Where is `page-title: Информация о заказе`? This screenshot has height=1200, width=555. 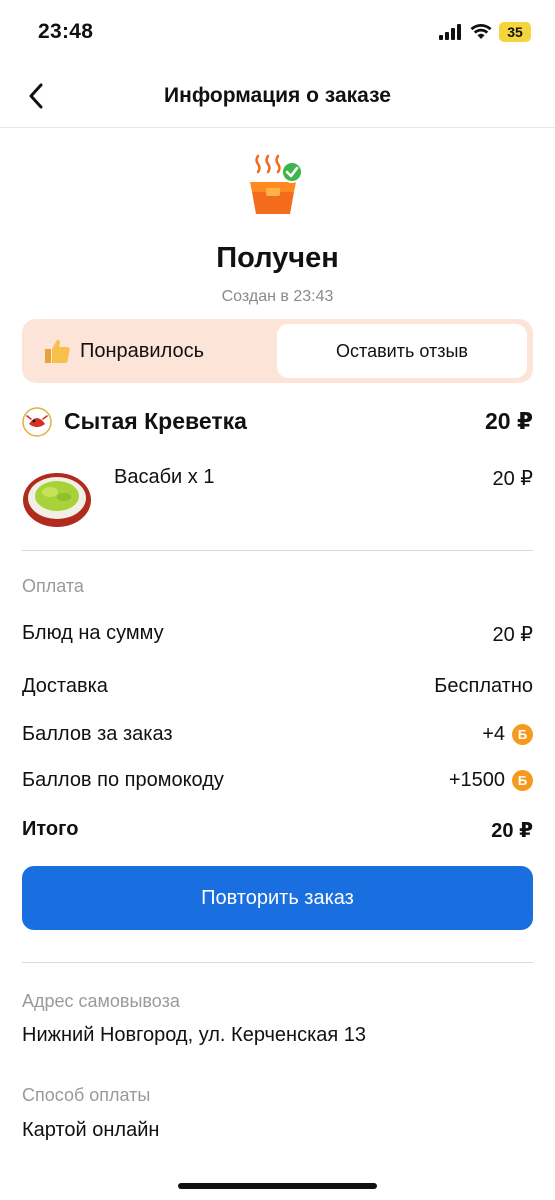 page-title: Информация о заказе is located at coordinates (277, 95).